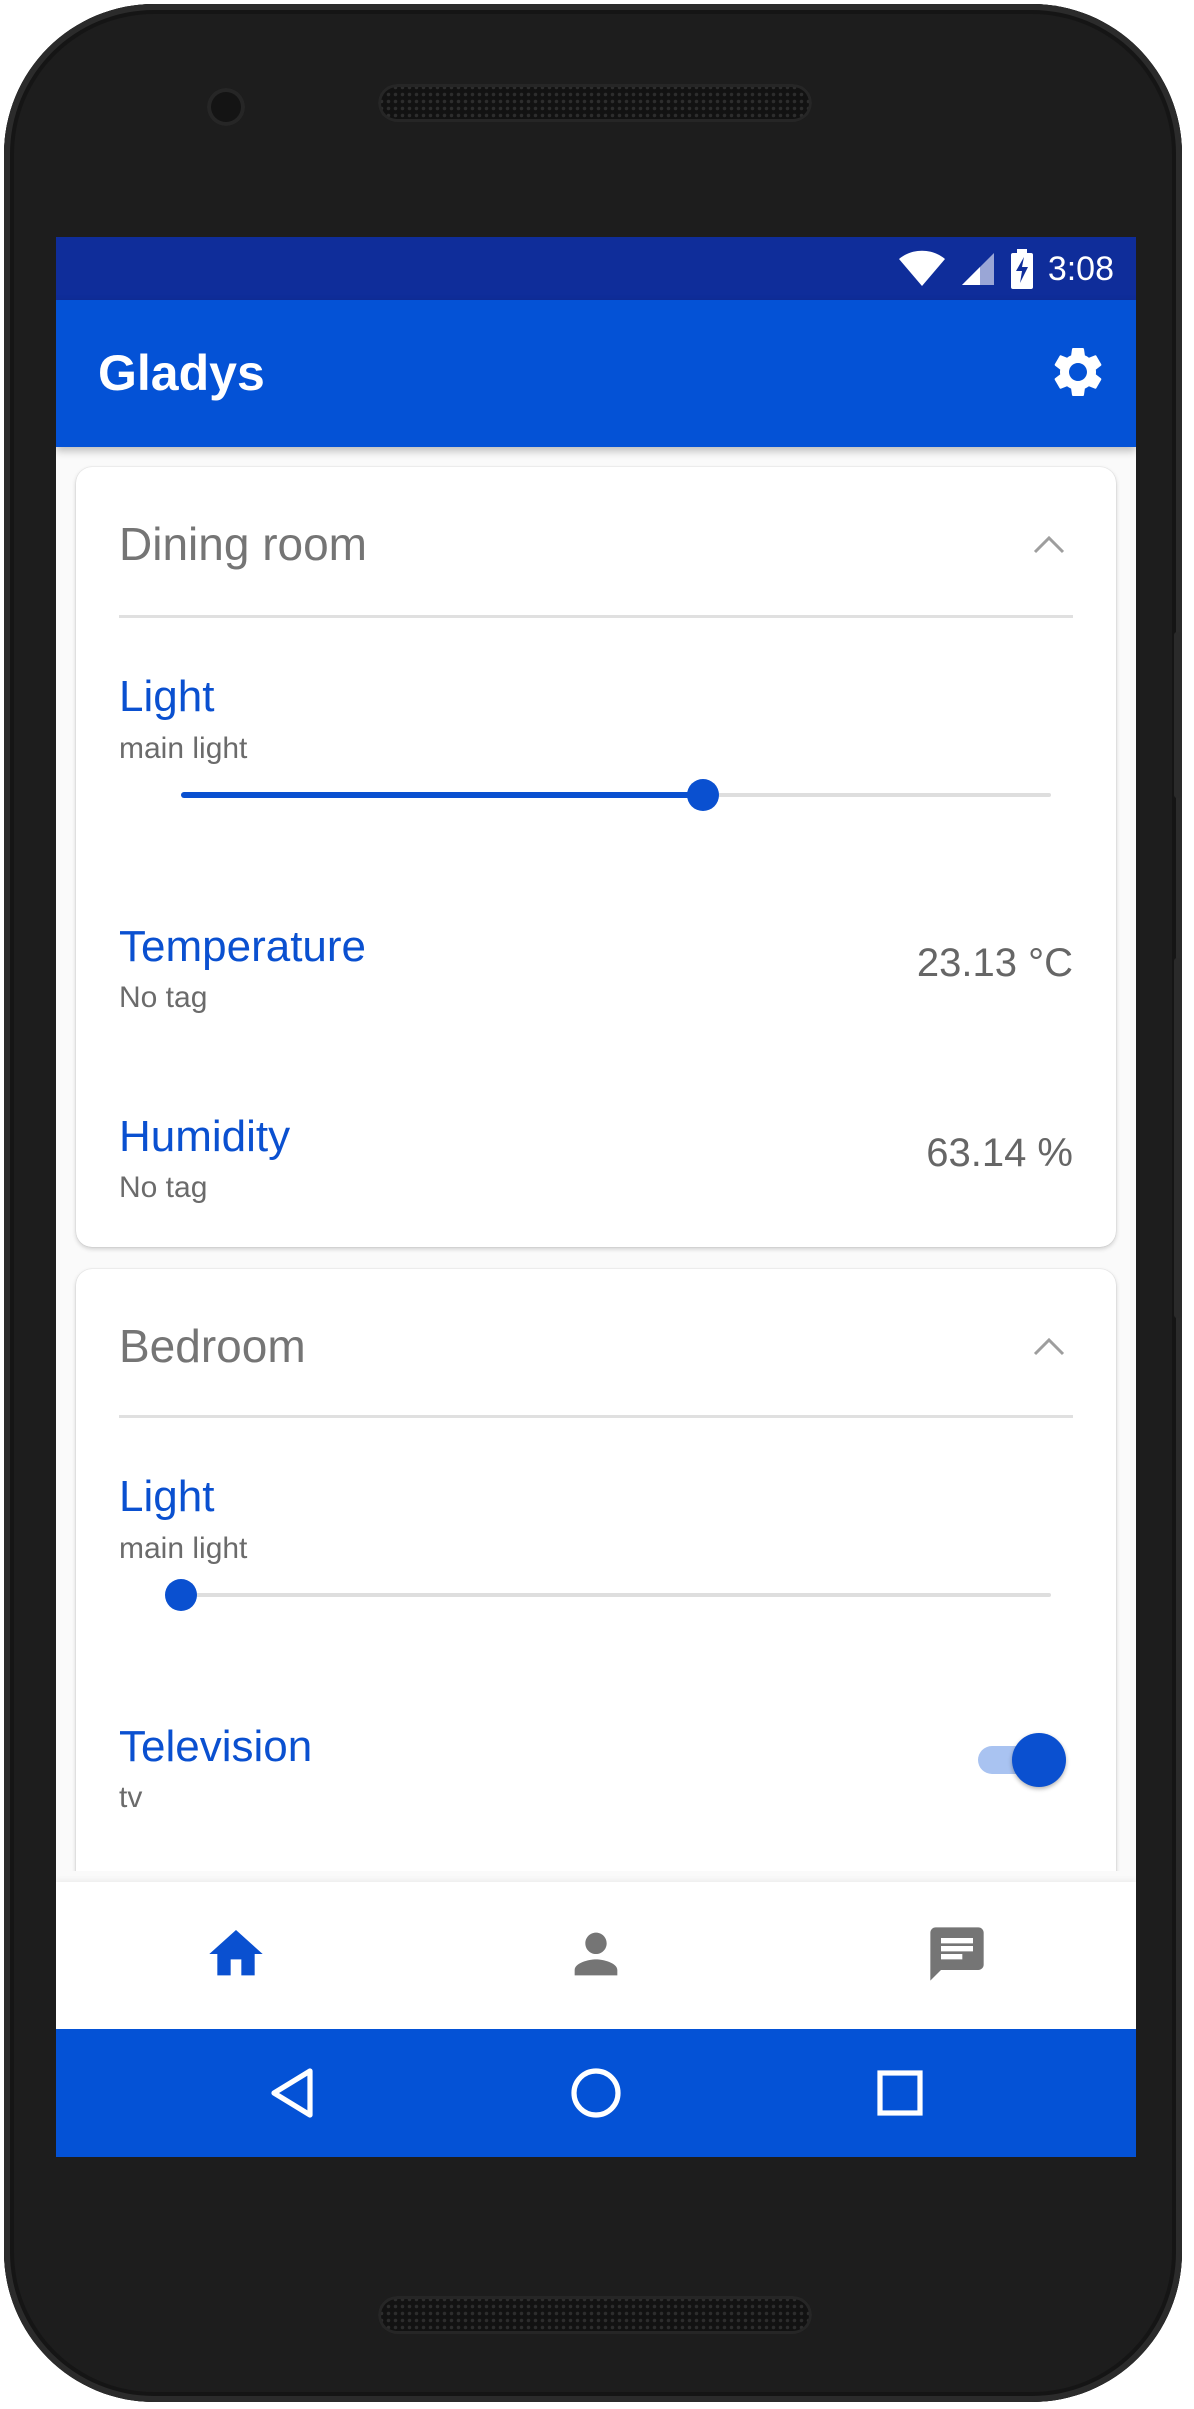 This screenshot has width=1194, height=2409. Describe the element at coordinates (181, 373) in the screenshot. I see `app-title: Gladys` at that location.